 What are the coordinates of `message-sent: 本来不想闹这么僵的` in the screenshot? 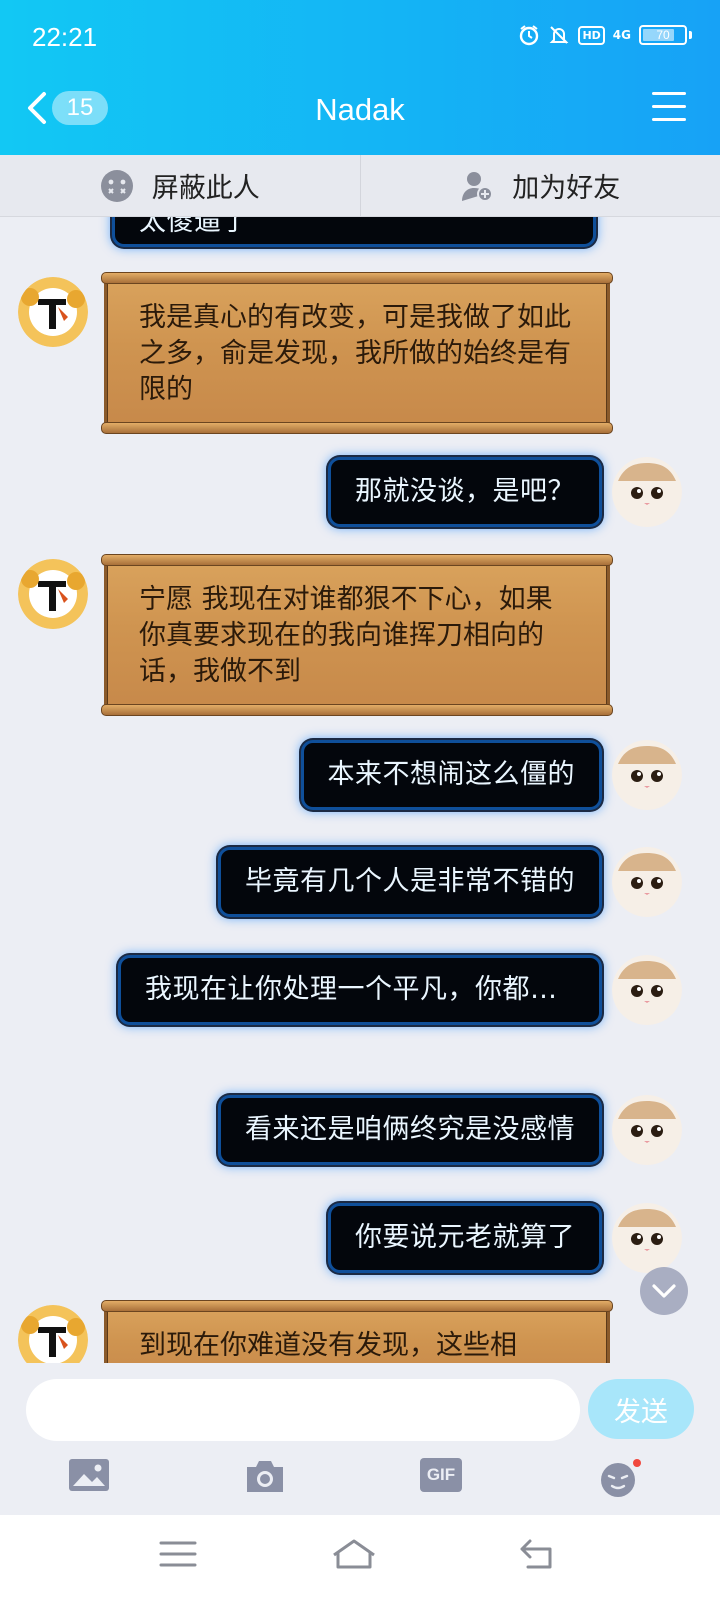 It's located at (360, 780).